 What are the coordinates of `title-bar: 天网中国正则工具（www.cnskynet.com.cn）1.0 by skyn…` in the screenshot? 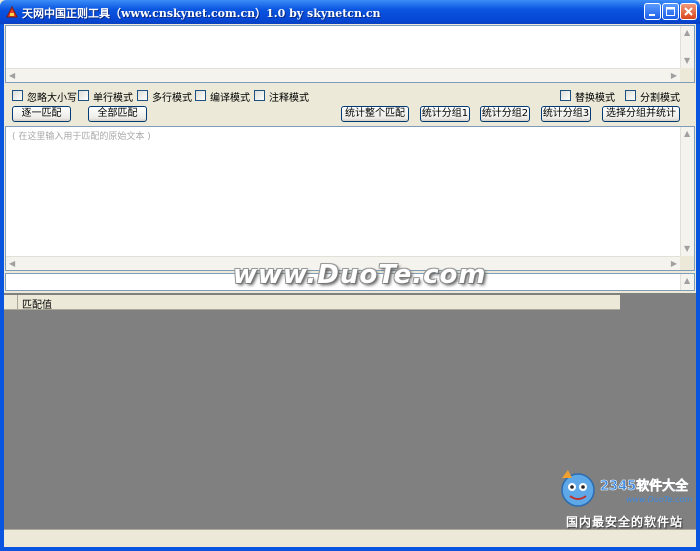 It's located at (350, 12).